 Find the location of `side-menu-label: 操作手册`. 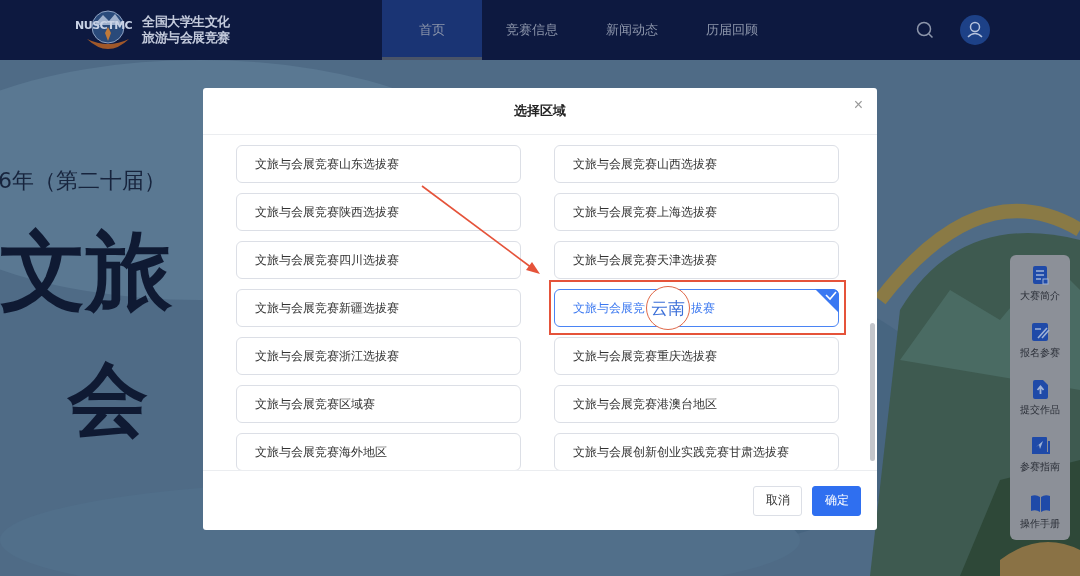

side-menu-label: 操作手册 is located at coordinates (1040, 524).